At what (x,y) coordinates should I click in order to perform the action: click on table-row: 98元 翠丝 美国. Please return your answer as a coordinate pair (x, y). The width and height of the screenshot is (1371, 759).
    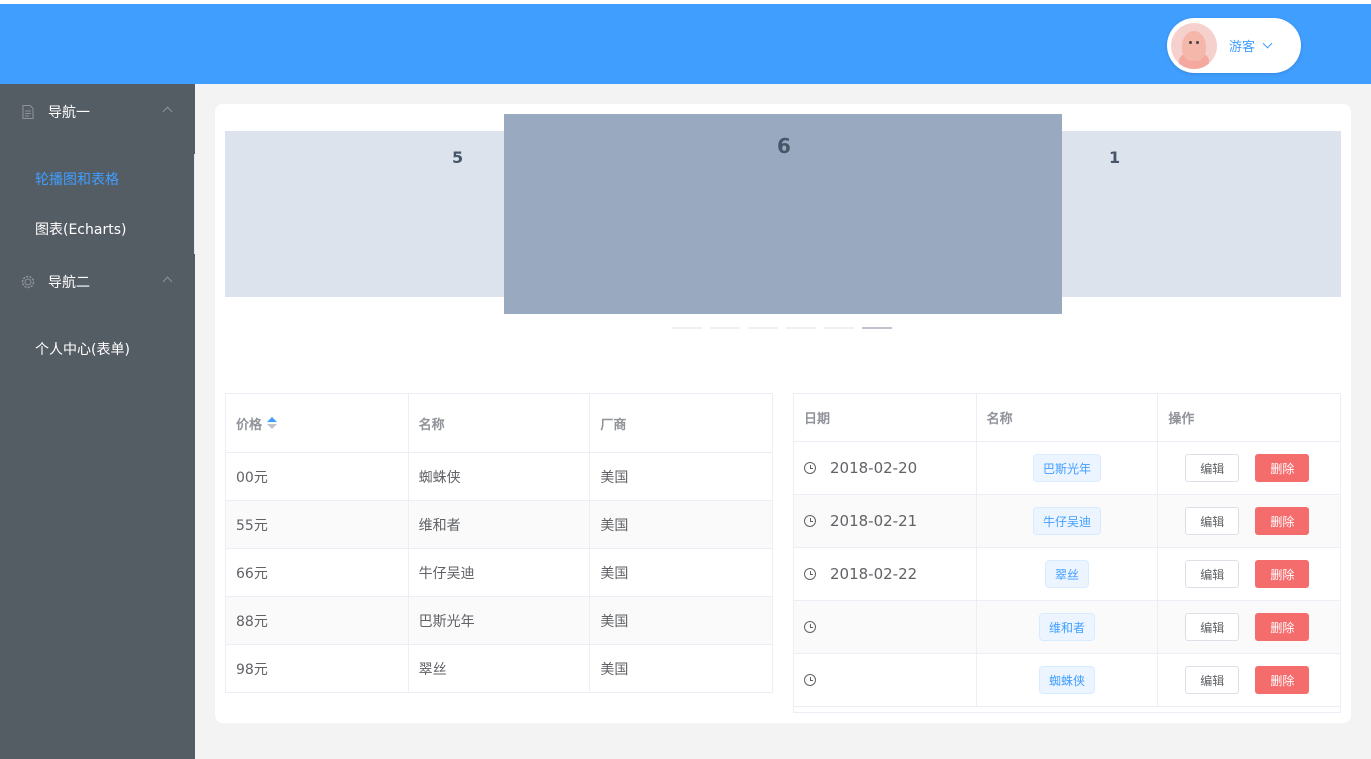
    Looking at the image, I should click on (499, 669).